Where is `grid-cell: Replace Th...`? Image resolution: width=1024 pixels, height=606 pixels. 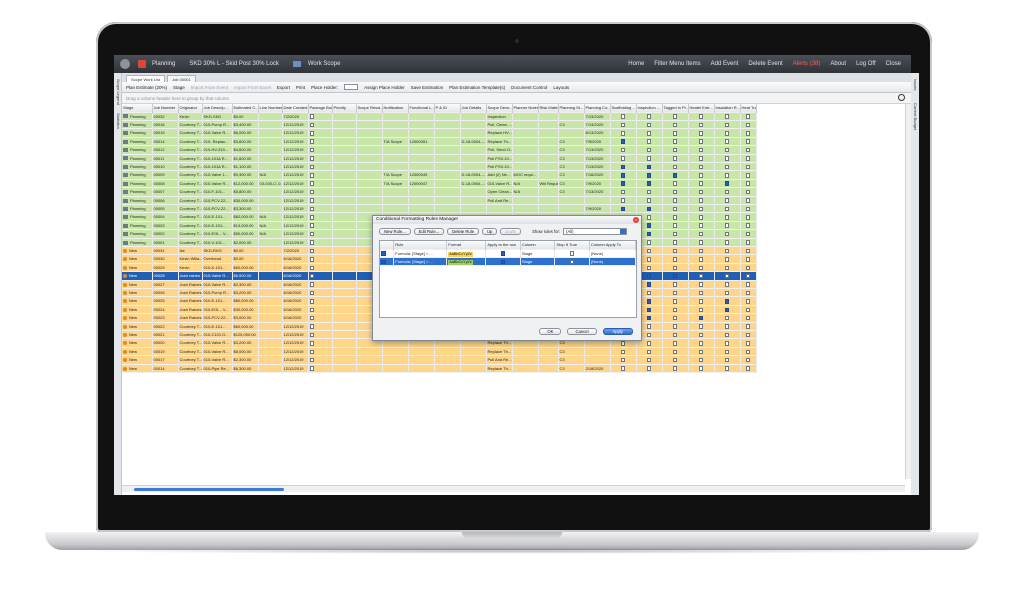 grid-cell: Replace Th... is located at coordinates (499, 142).